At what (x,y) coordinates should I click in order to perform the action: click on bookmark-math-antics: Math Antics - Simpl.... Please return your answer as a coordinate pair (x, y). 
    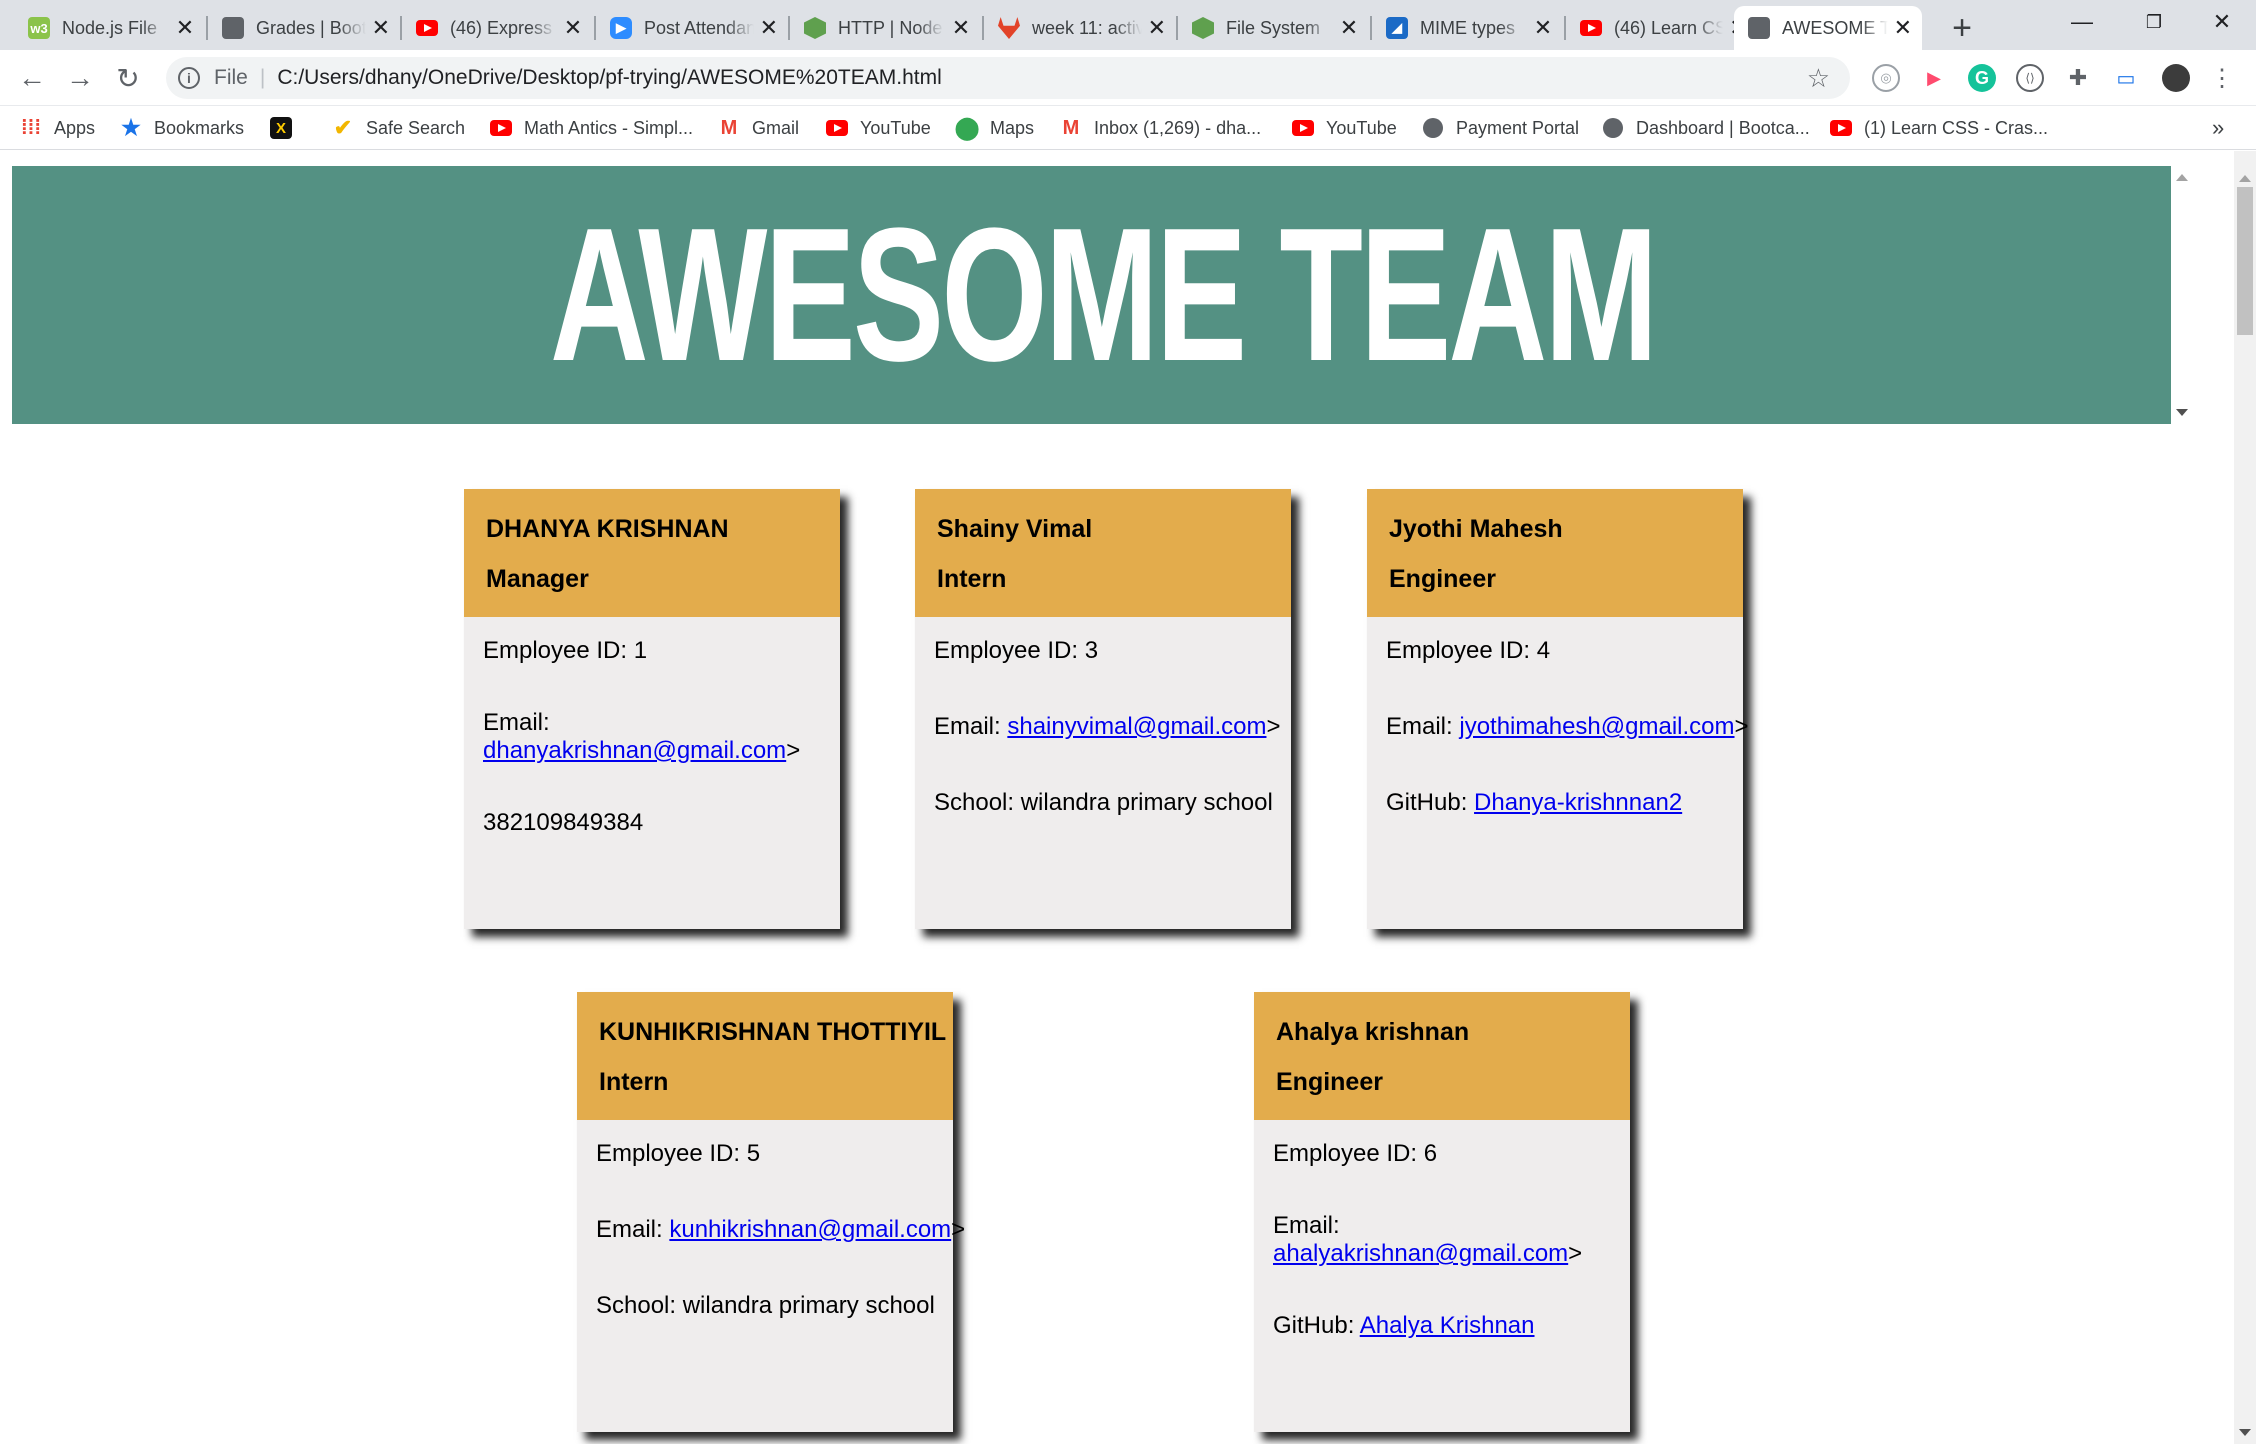
    Looking at the image, I should click on (591, 128).